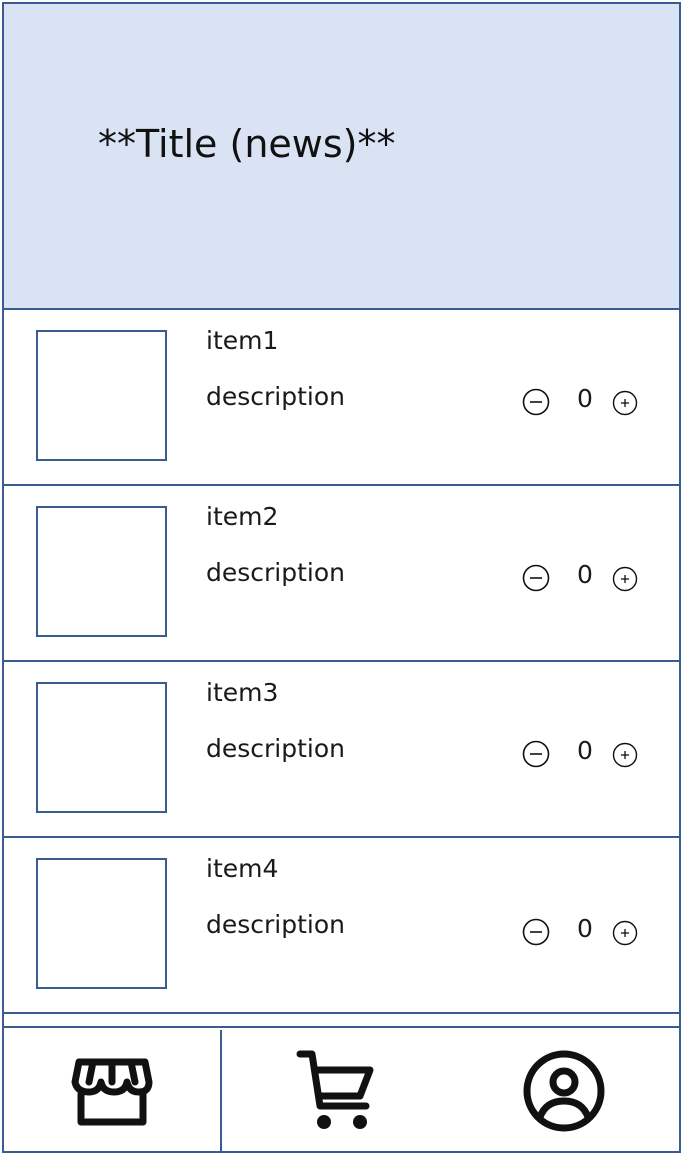 The height and width of the screenshot is (1156, 684). I want to click on item-name: item4, so click(242, 868).